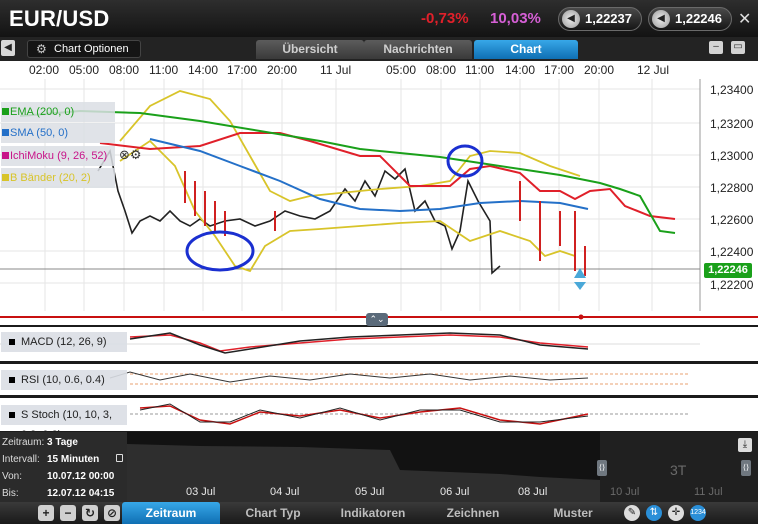  What do you see at coordinates (698, 513) in the screenshot?
I see `badge-icon: 1234` at bounding box center [698, 513].